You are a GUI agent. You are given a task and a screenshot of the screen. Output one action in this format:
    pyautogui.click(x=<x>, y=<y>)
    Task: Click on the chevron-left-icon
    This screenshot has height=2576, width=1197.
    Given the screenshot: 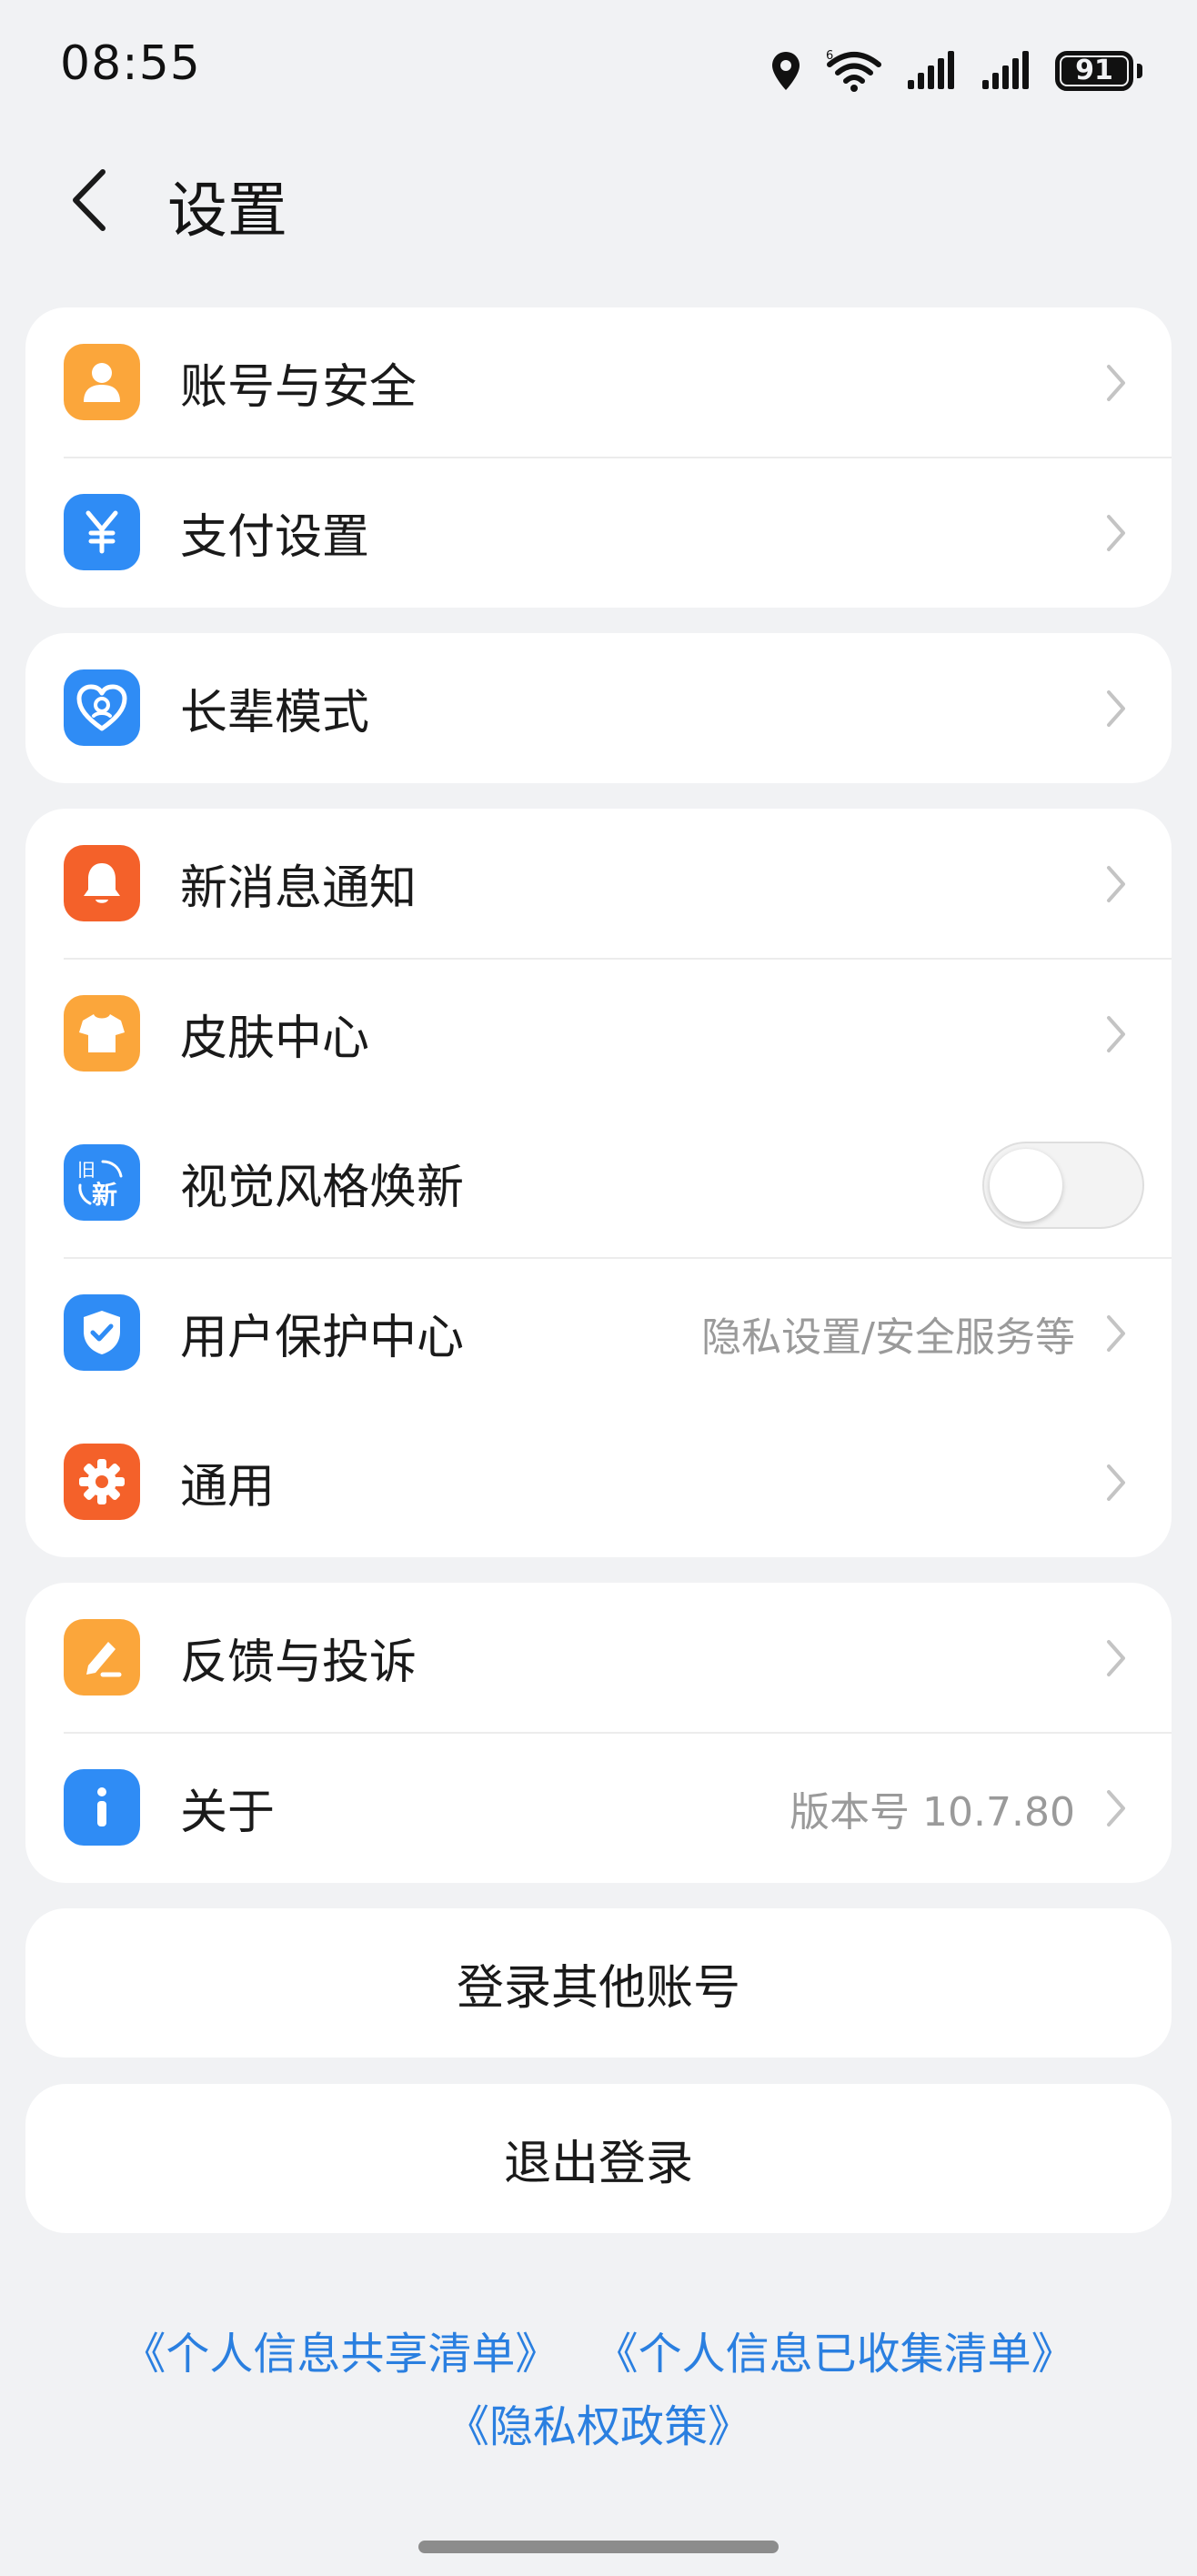 What is the action you would take?
    pyautogui.click(x=89, y=200)
    